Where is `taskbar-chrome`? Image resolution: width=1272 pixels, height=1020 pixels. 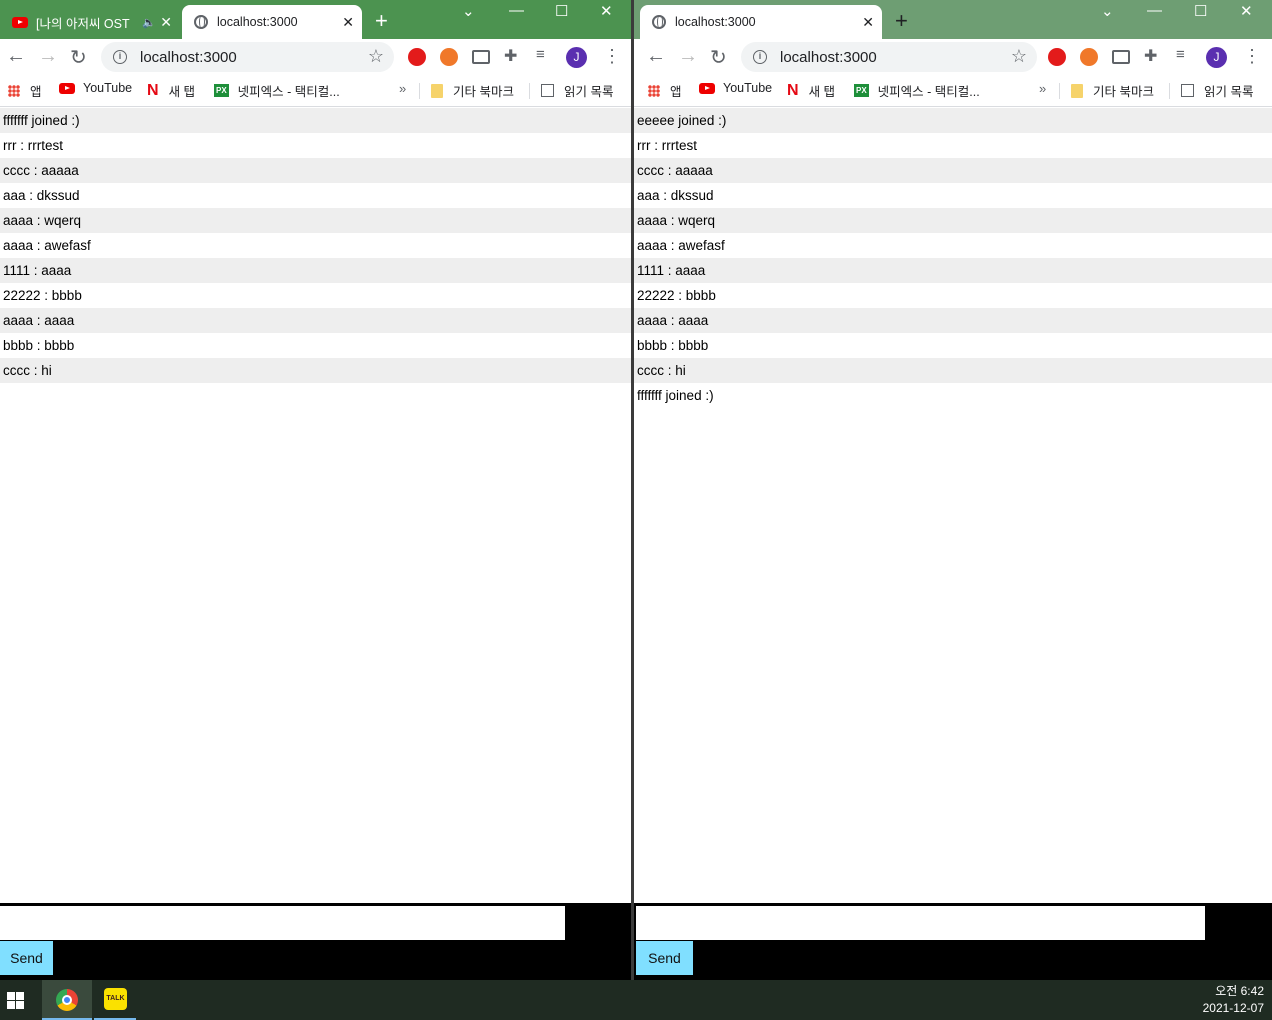
taskbar-chrome is located at coordinates (67, 1000).